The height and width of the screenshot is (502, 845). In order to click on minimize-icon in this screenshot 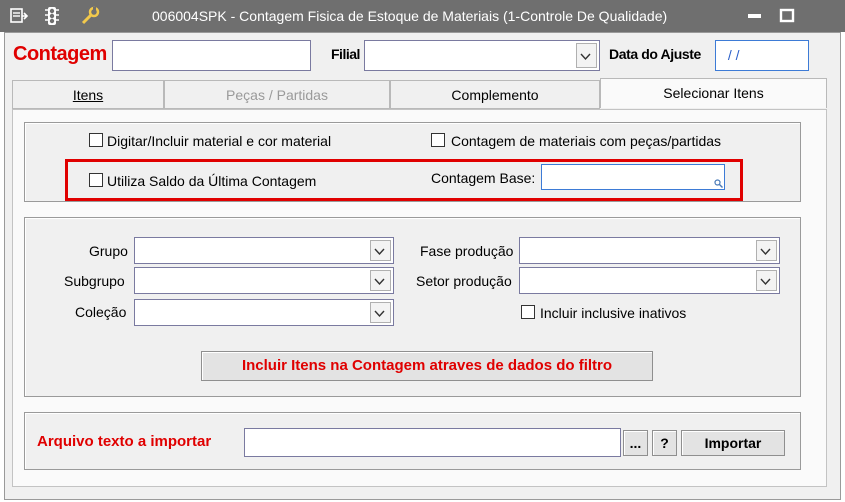, I will do `click(755, 16)`.